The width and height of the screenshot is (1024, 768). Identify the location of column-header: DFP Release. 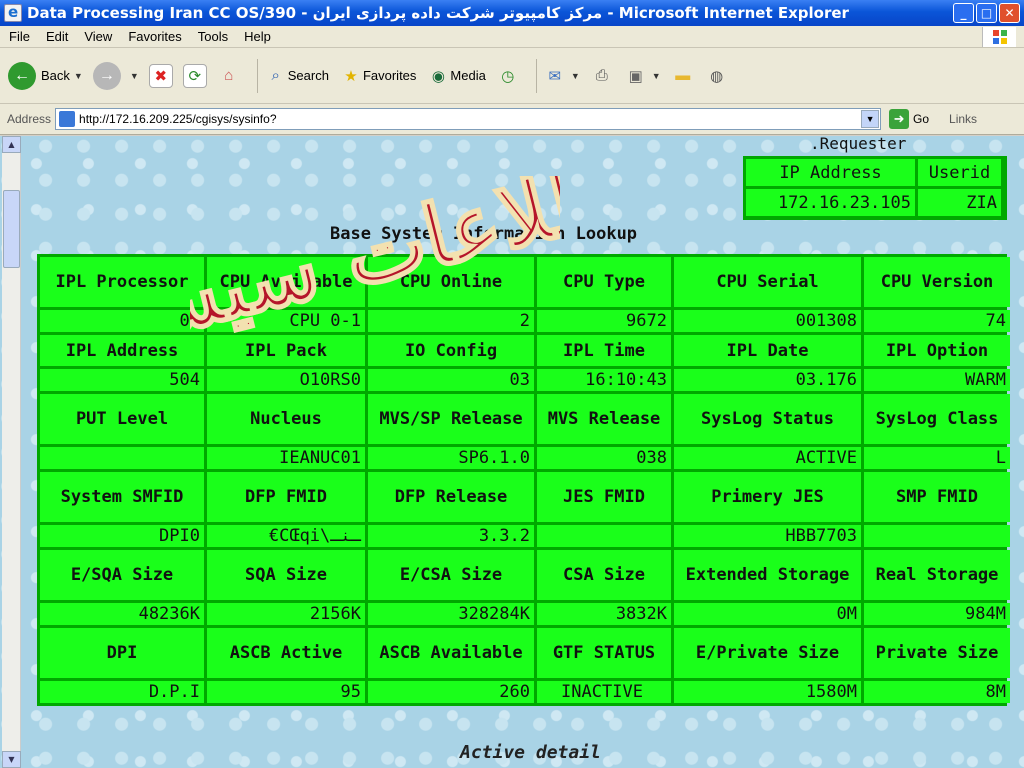
(451, 497).